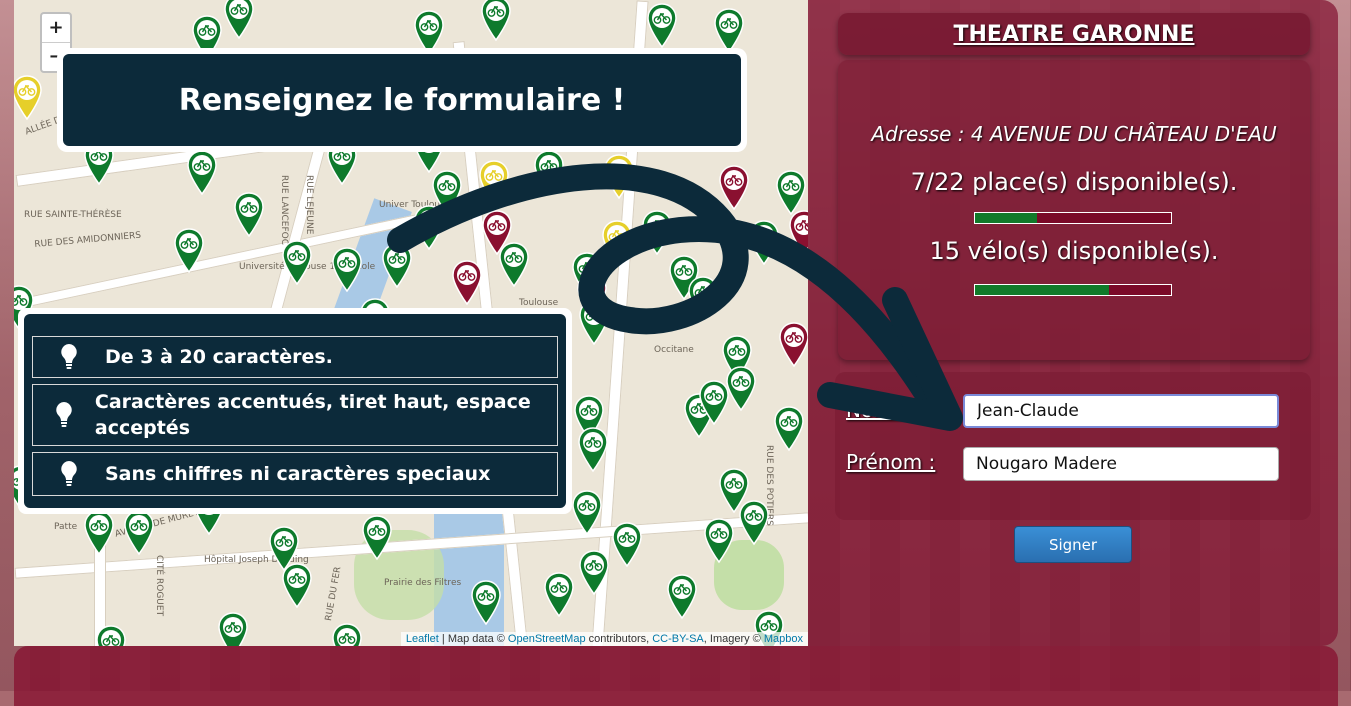 The image size is (1351, 706). What do you see at coordinates (676, 676) in the screenshot?
I see `bottom-panel` at bounding box center [676, 676].